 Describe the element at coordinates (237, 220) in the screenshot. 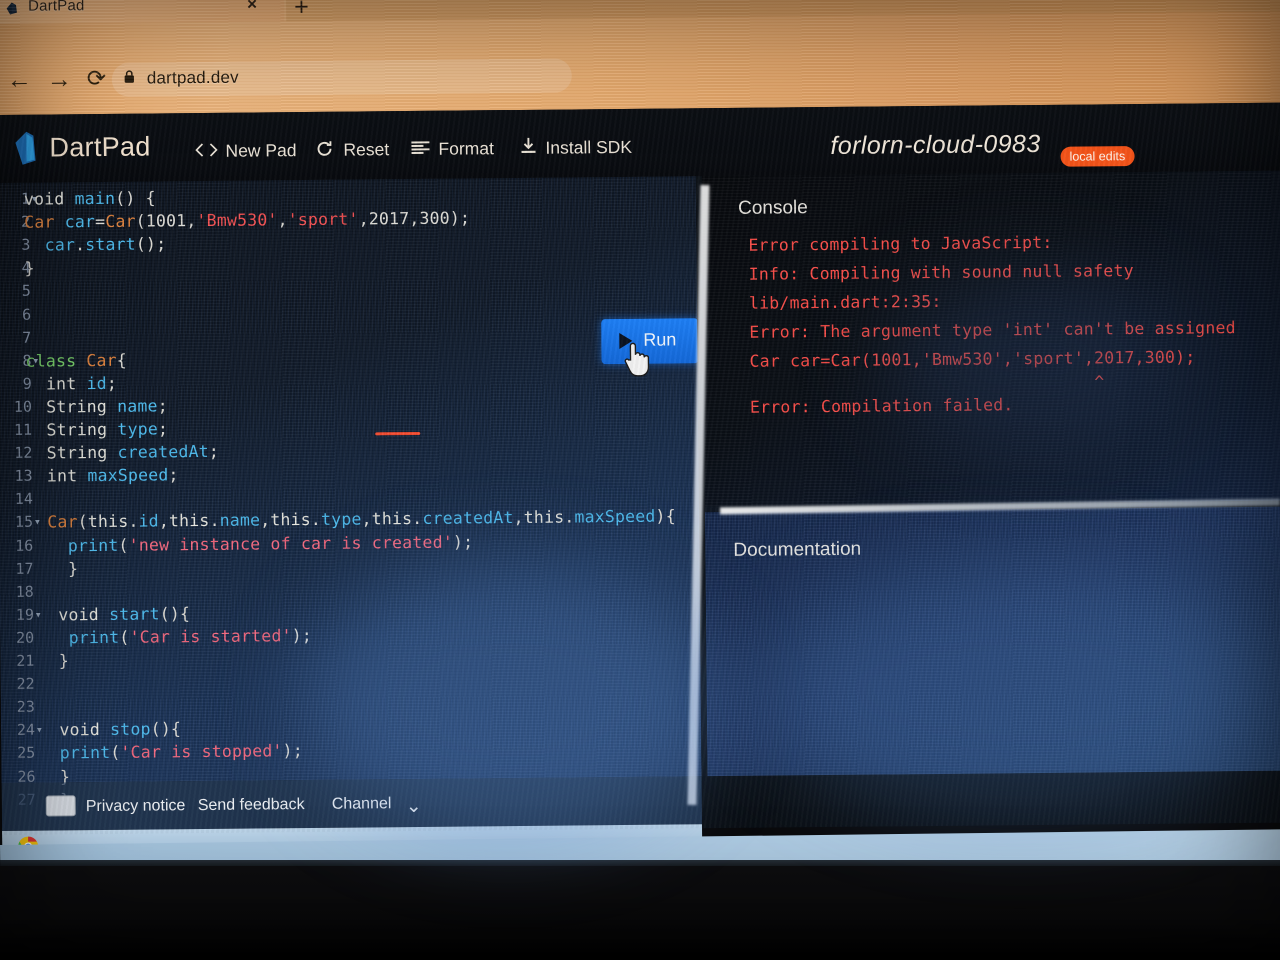

I see `code-token: 'Bmw530'` at that location.